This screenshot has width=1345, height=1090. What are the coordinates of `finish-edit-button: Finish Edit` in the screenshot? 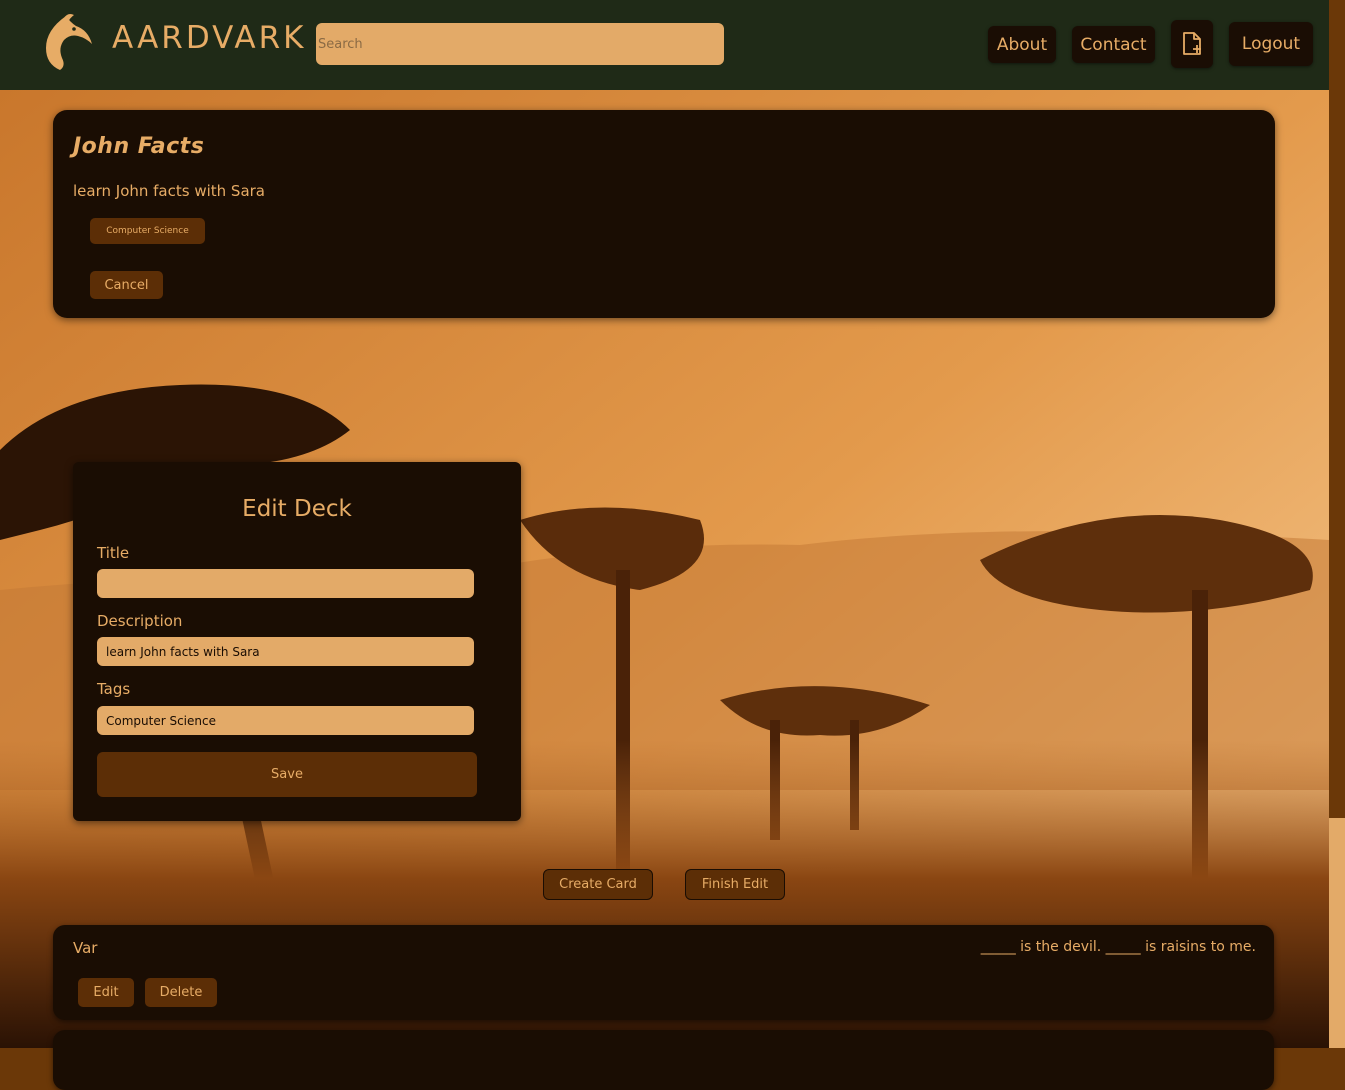 It's located at (735, 884).